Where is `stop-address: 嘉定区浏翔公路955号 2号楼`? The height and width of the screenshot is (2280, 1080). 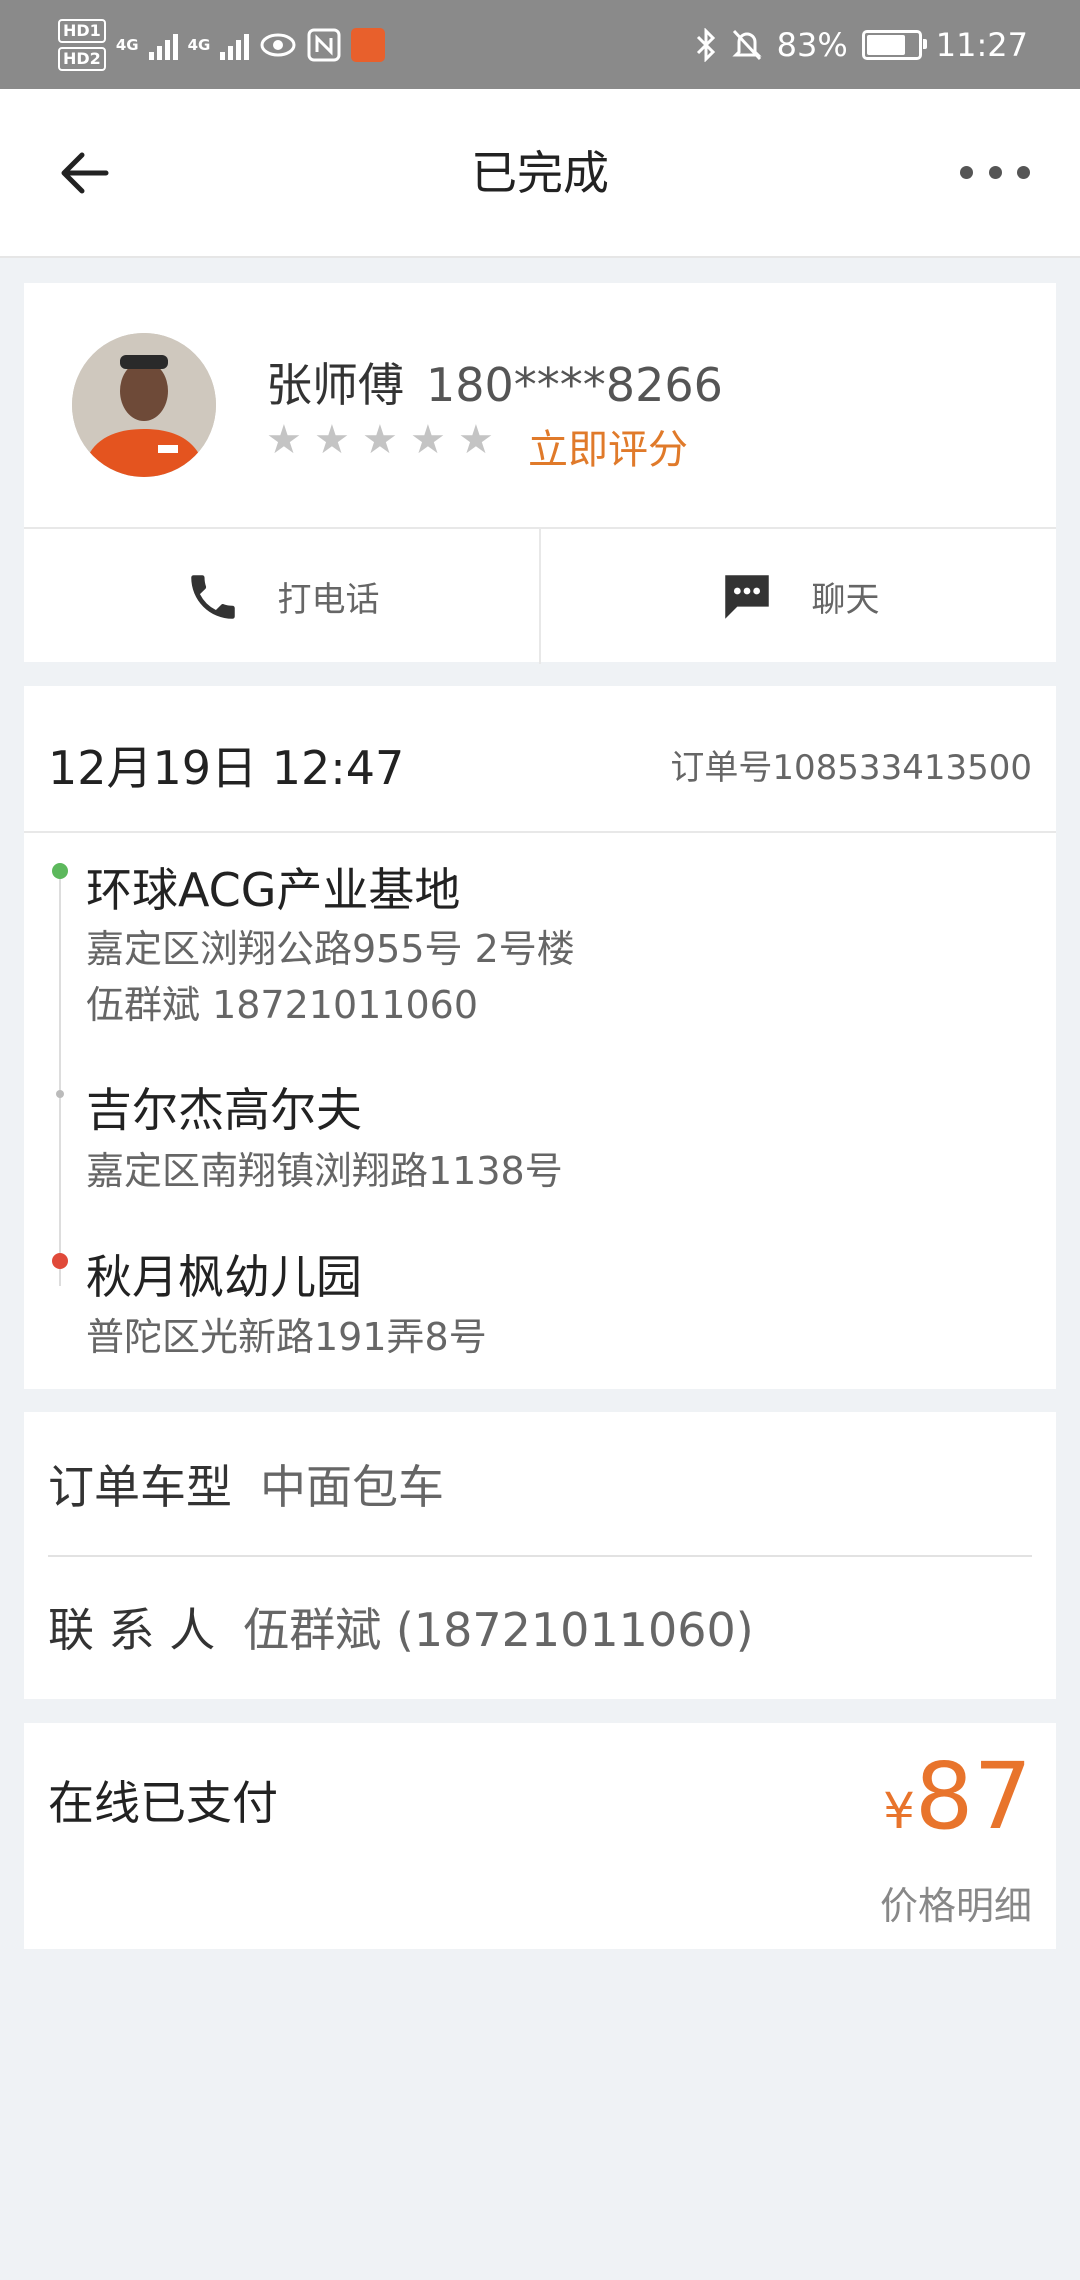
stop-address: 嘉定区浏翔公路955号 2号楼 is located at coordinates (330, 949).